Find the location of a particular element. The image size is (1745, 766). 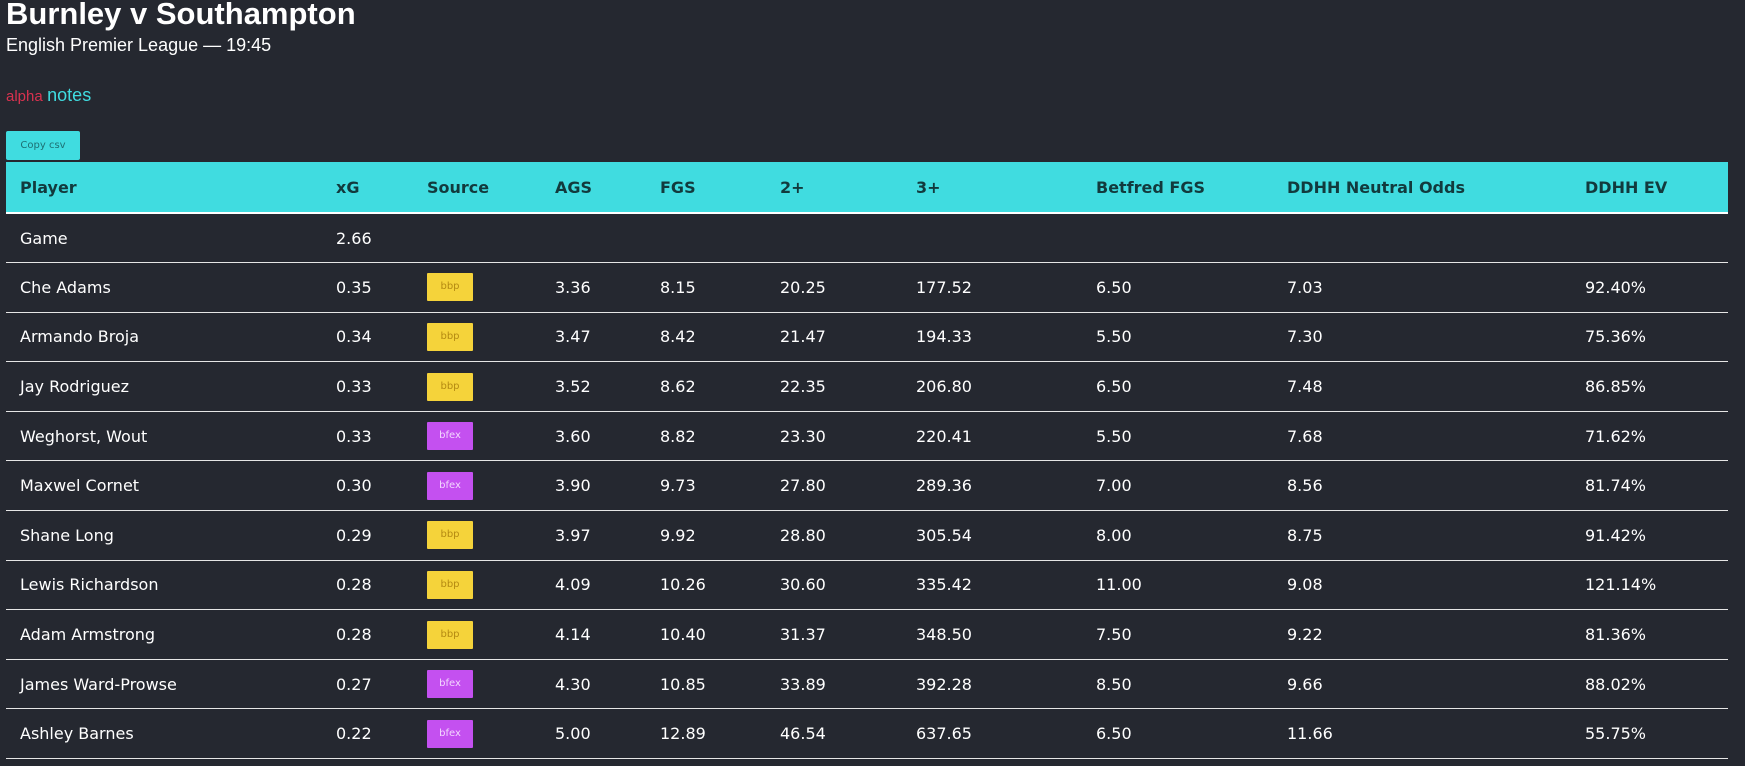

fgs-cell: 8.42 is located at coordinates (706, 337).